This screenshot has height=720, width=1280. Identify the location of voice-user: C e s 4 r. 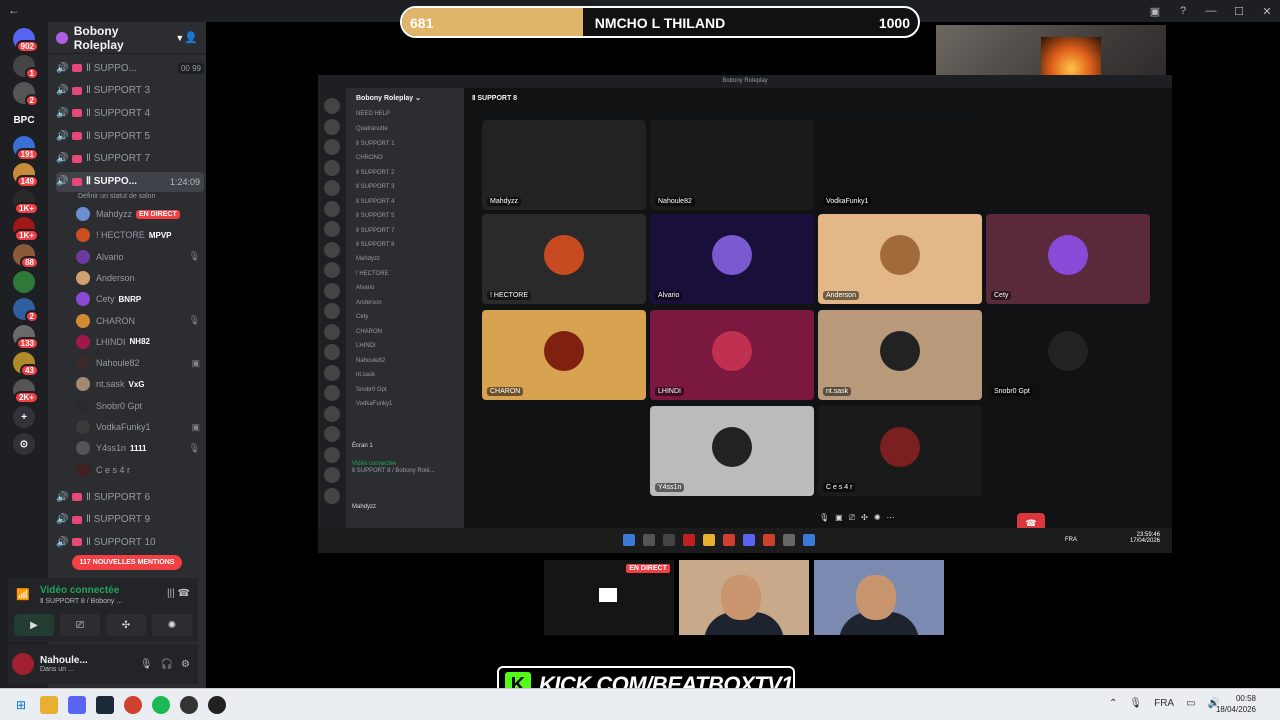
(138, 470).